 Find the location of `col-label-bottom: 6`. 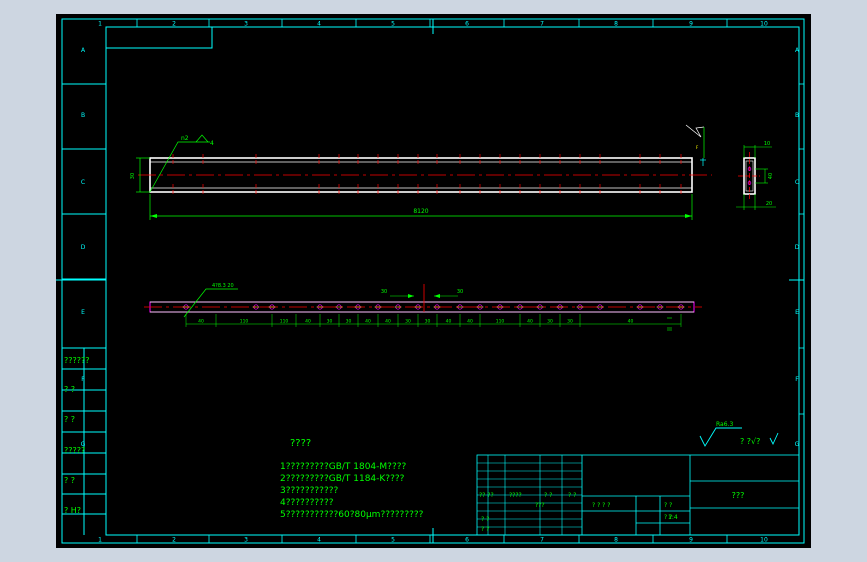

col-label-bottom: 6 is located at coordinates (467, 540).